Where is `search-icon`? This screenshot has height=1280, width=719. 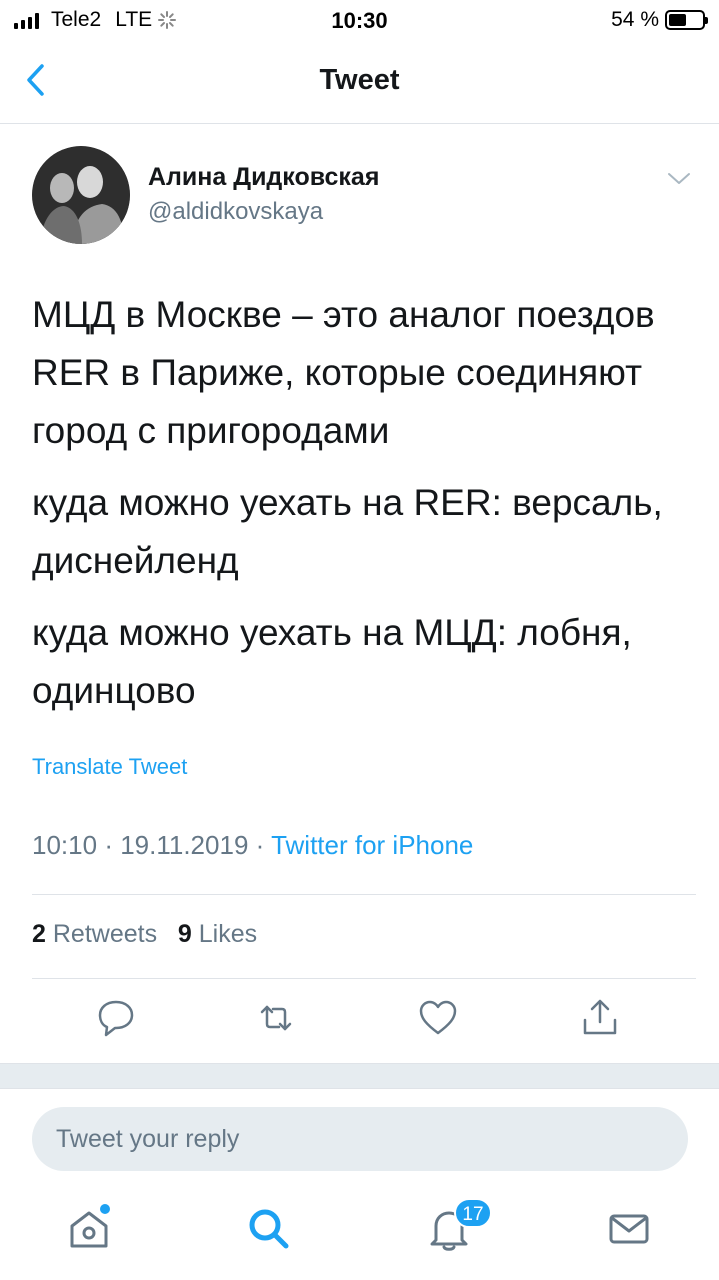
search-icon is located at coordinates (269, 1229).